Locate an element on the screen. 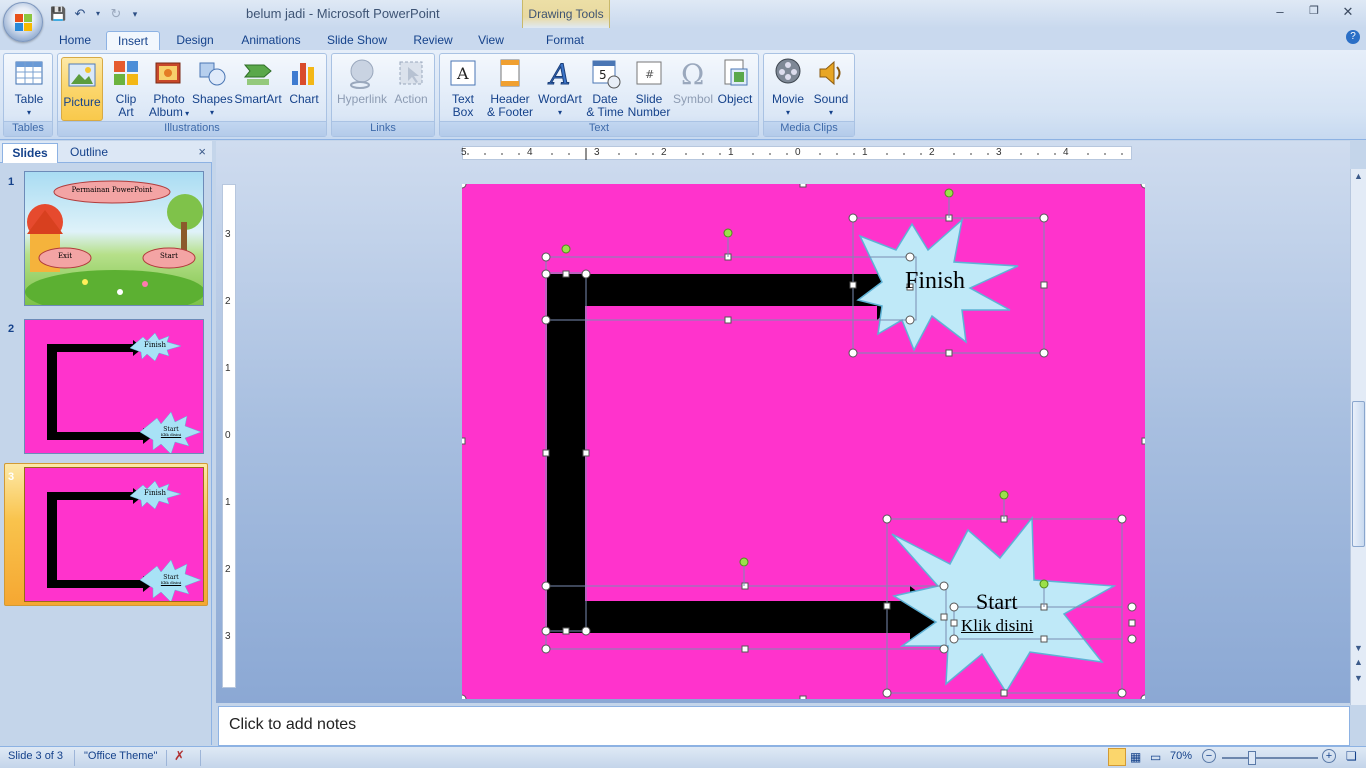 Image resolution: width=1366 pixels, height=768 pixels. header-footer-button: Header & Footer is located at coordinates (510, 88).